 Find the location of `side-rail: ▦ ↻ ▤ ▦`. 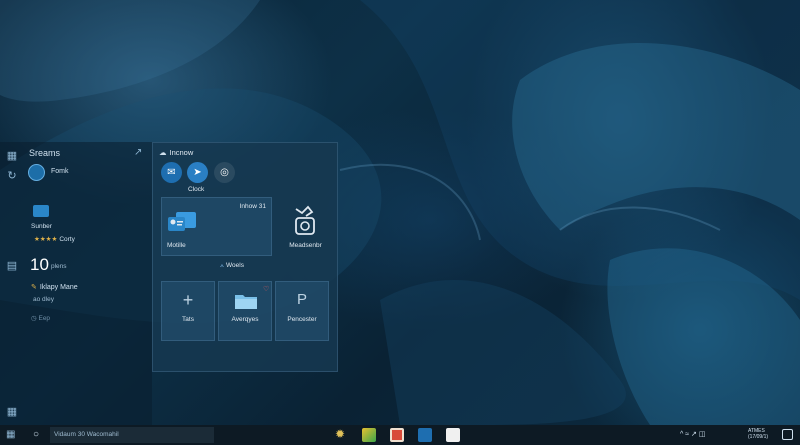

side-rail: ▦ ↻ ▤ ▦ is located at coordinates (12, 283).